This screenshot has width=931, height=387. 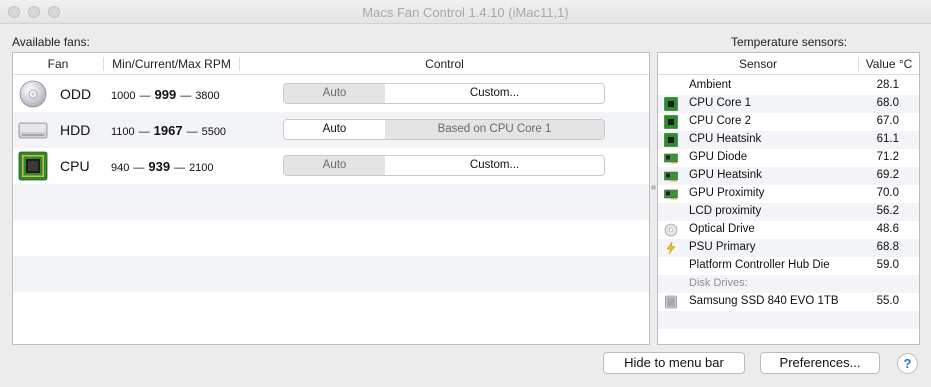 I want to click on window-title: Macs Fan Control 1.4.10 (iMac11,1), so click(x=465, y=12).